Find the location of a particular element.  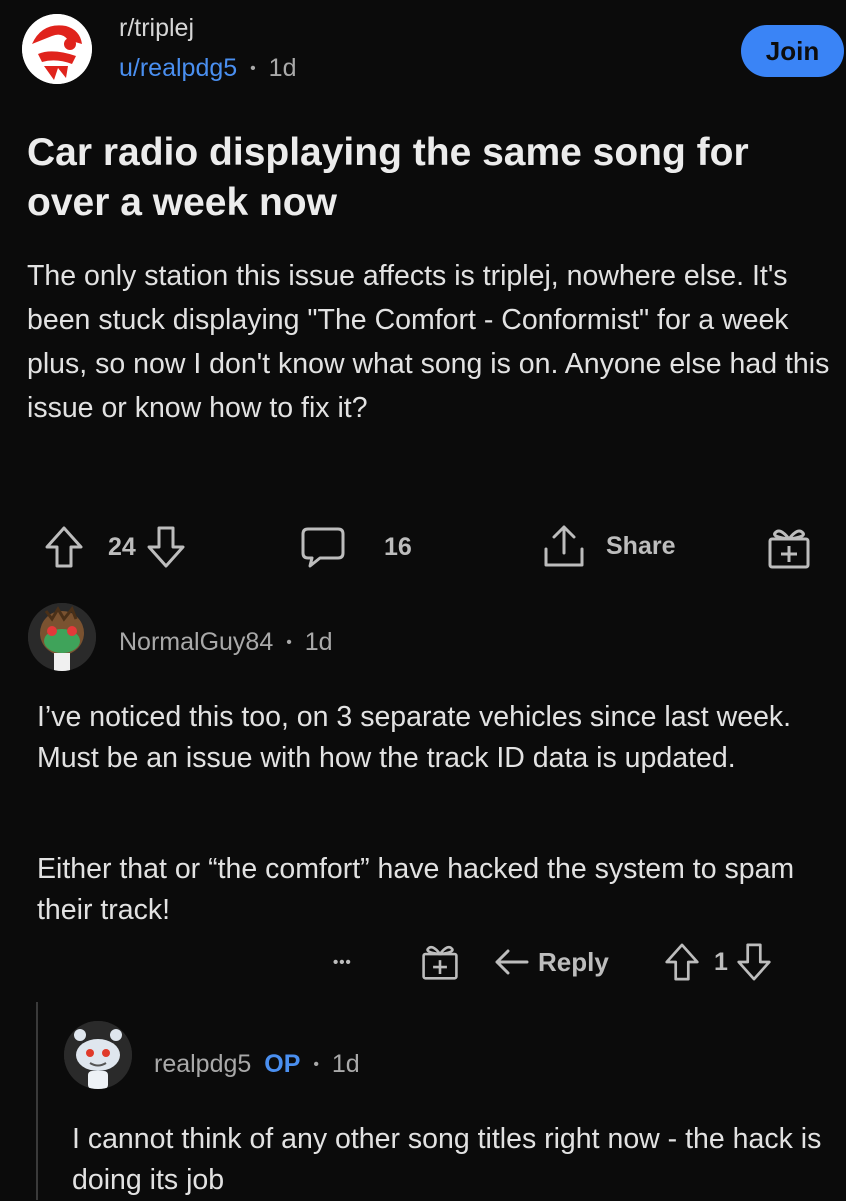

post-vote-count: 24 is located at coordinates (122, 546).